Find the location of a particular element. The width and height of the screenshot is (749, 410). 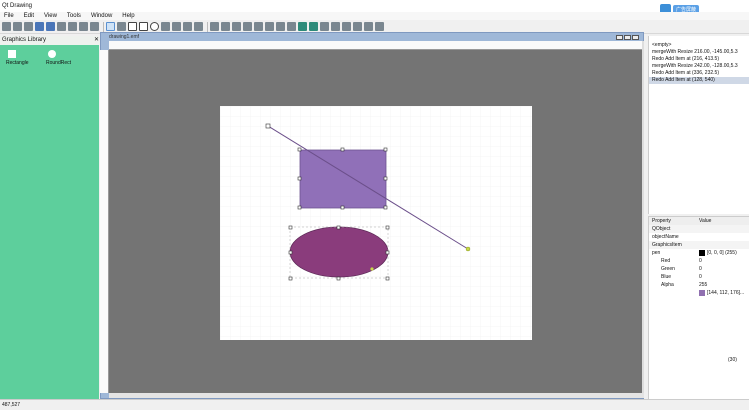

rectangle-tool-icon is located at coordinates (132, 26).